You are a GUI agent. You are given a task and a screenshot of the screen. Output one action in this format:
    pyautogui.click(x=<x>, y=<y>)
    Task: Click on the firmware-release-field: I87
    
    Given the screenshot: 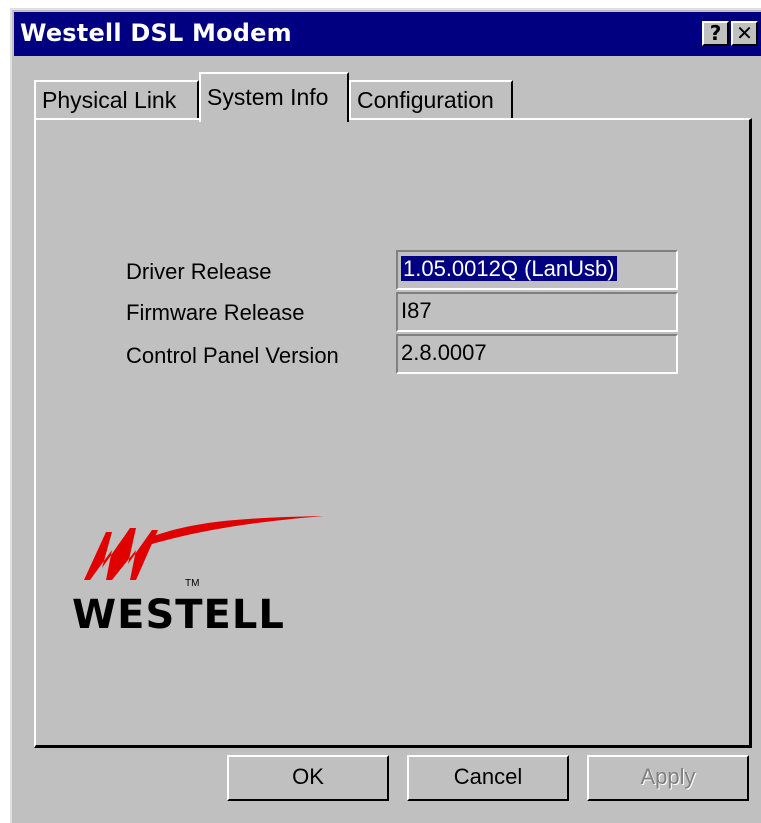 What is the action you would take?
    pyautogui.click(x=537, y=312)
    